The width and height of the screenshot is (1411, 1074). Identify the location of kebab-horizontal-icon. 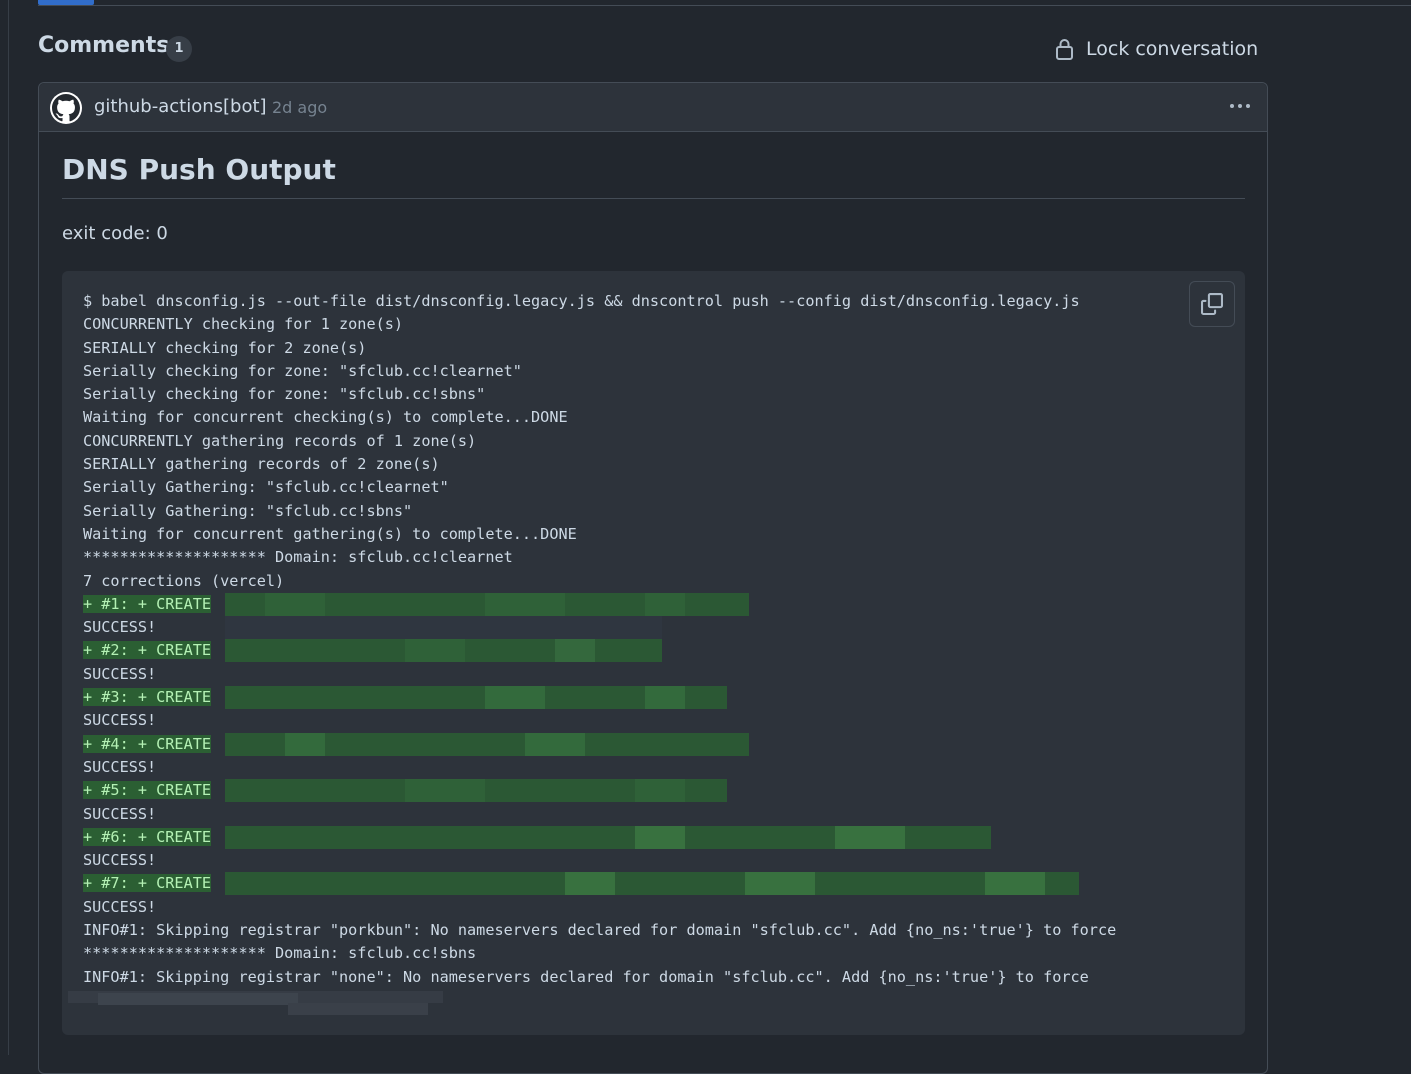
(1232, 106).